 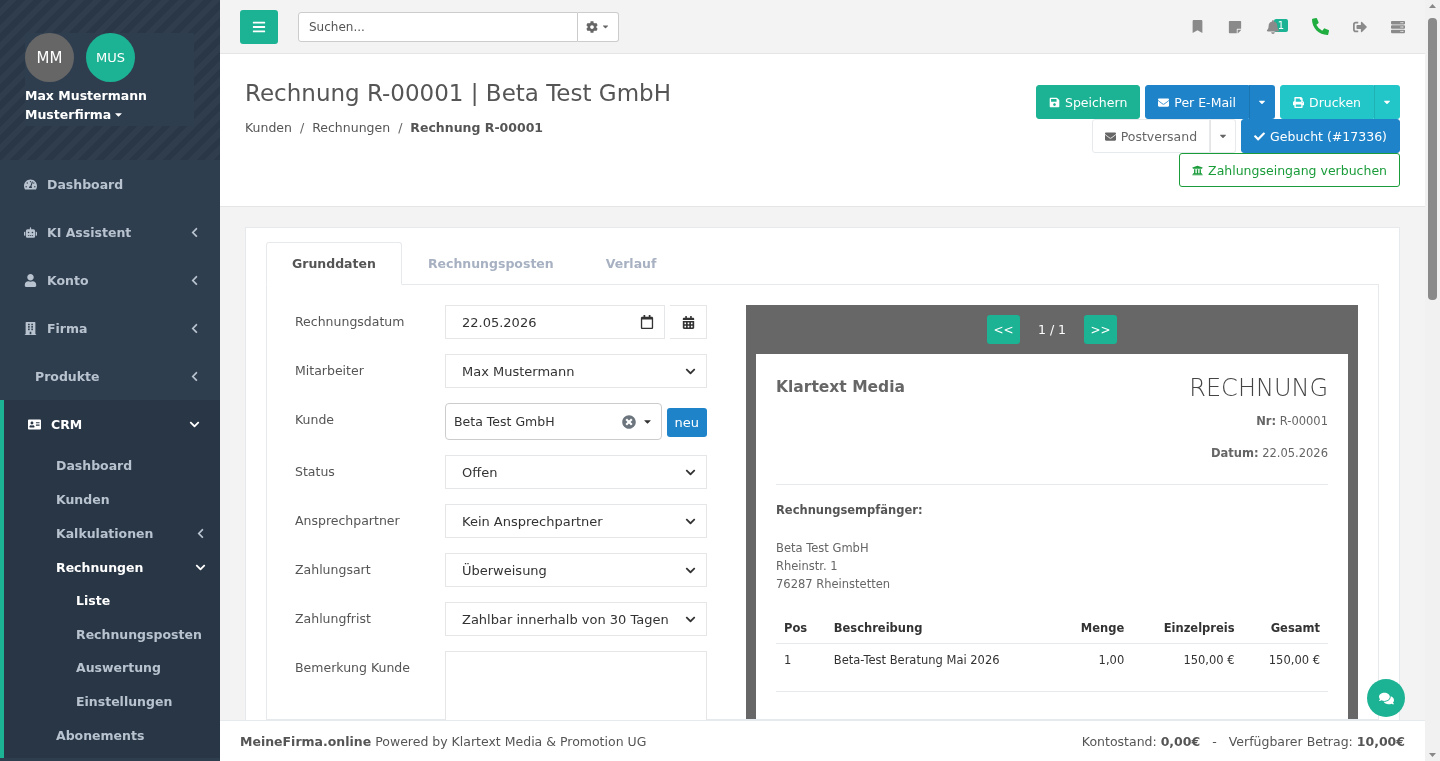 What do you see at coordinates (112, 735) in the screenshot?
I see `sidebar-item: Abonements` at bounding box center [112, 735].